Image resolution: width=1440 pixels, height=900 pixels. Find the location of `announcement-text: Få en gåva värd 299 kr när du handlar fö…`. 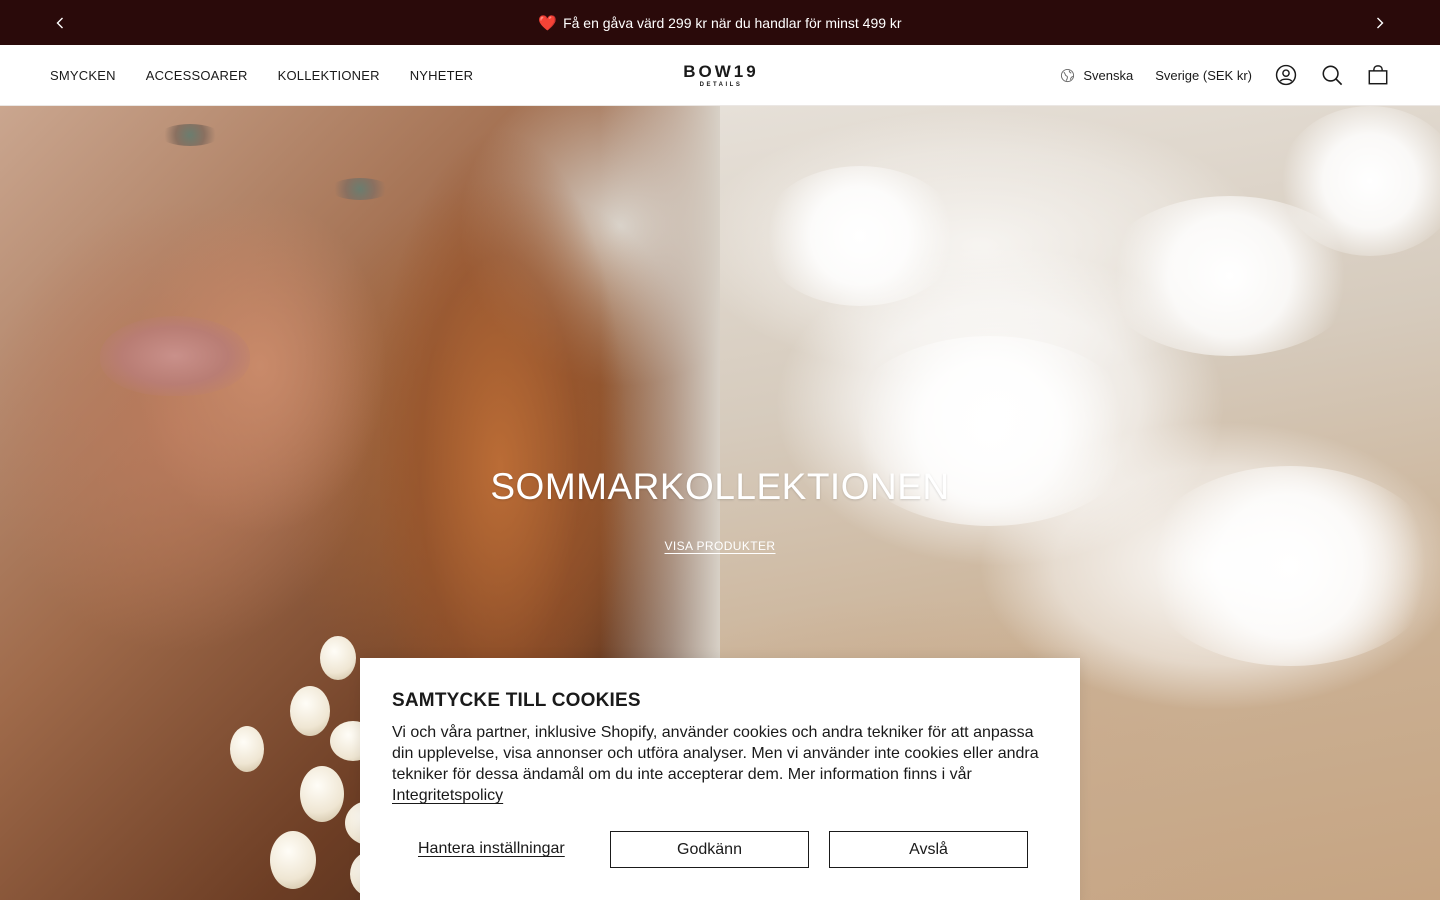

announcement-text: Få en gåva värd 299 kr när du handlar fö… is located at coordinates (732, 22).